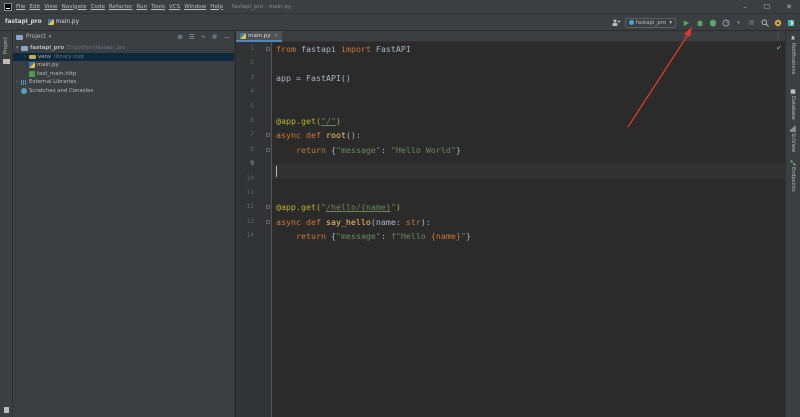  What do you see at coordinates (227, 37) in the screenshot?
I see `hide-icon: —` at bounding box center [227, 37].